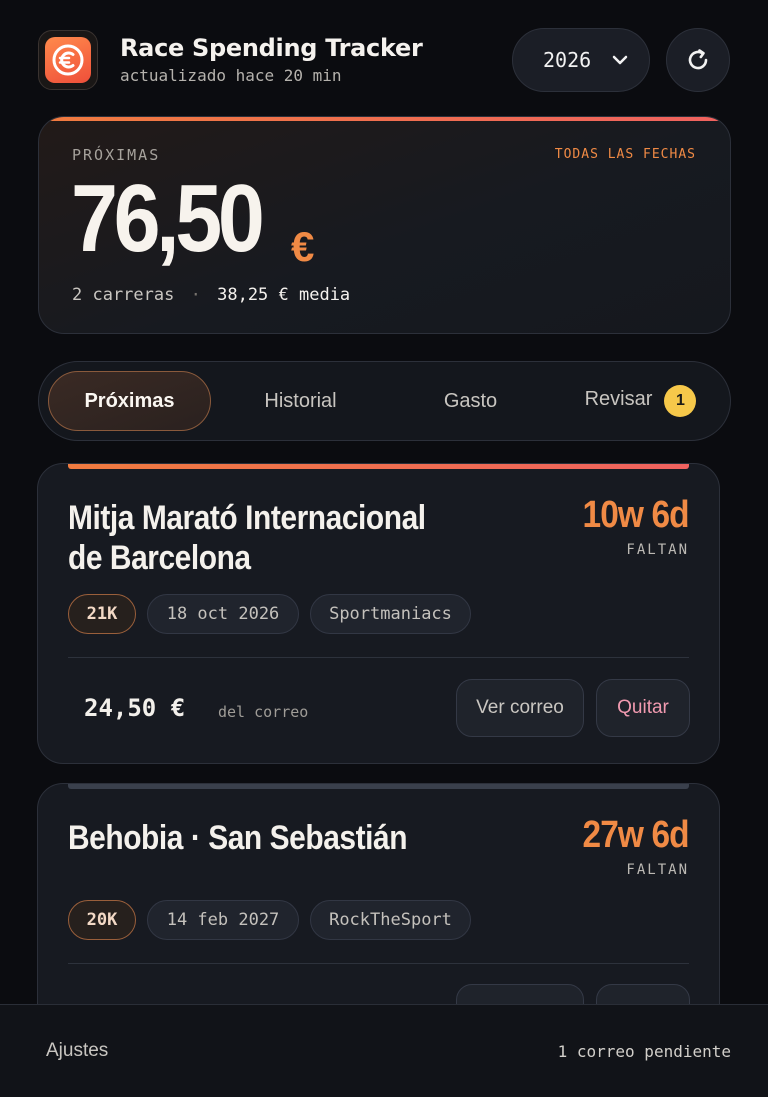 This screenshot has height=1097, width=768. Describe the element at coordinates (102, 614) in the screenshot. I see `distance-chip: 21K` at that location.